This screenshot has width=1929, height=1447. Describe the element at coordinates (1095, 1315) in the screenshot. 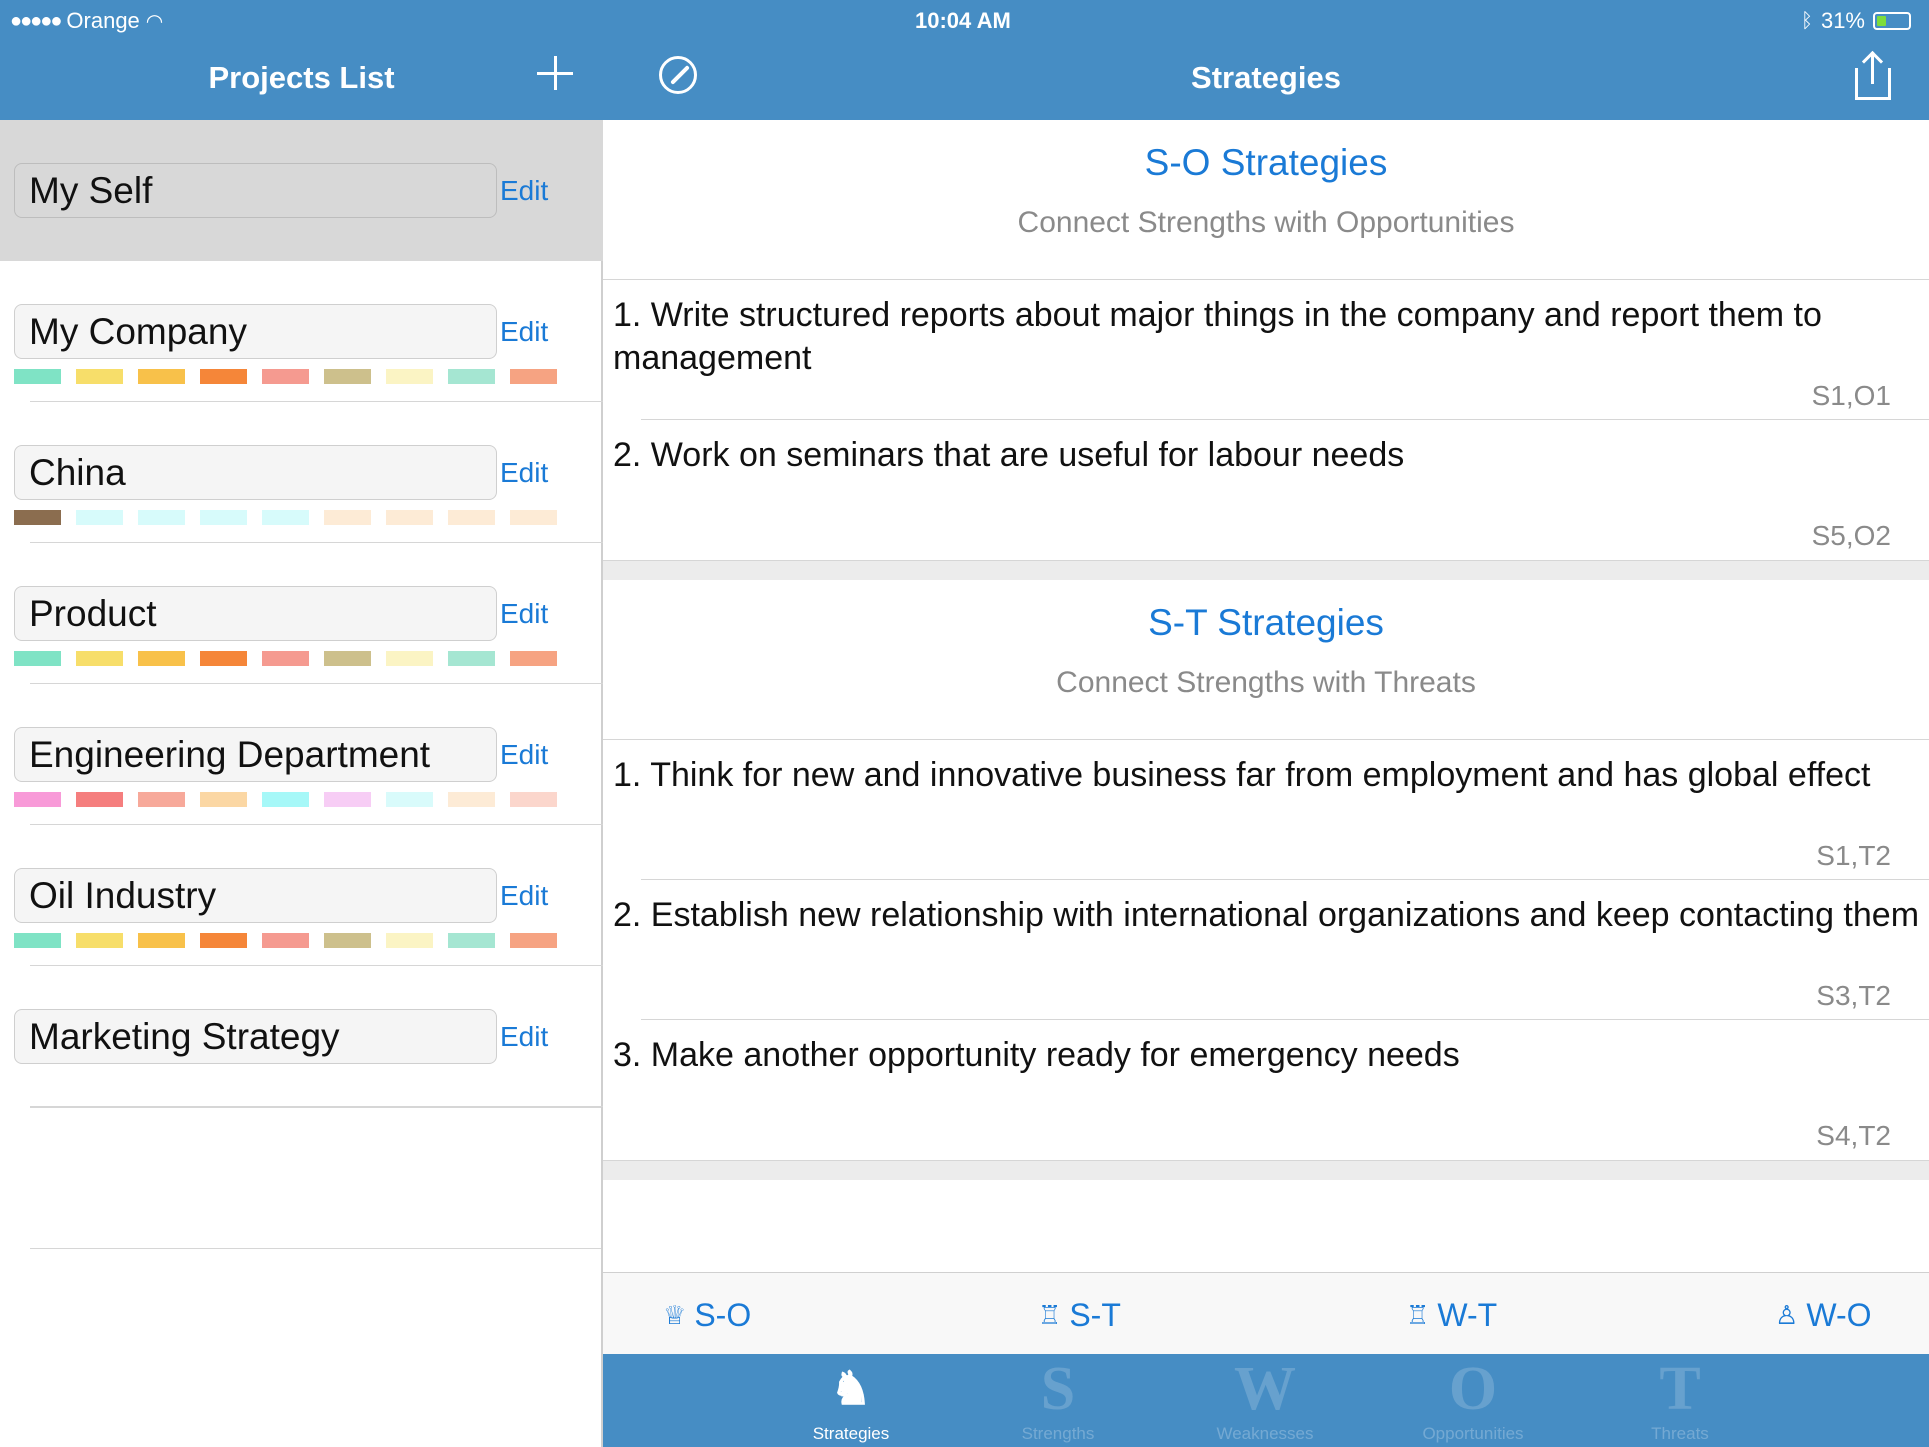

I see `segment-label: S-T` at that location.